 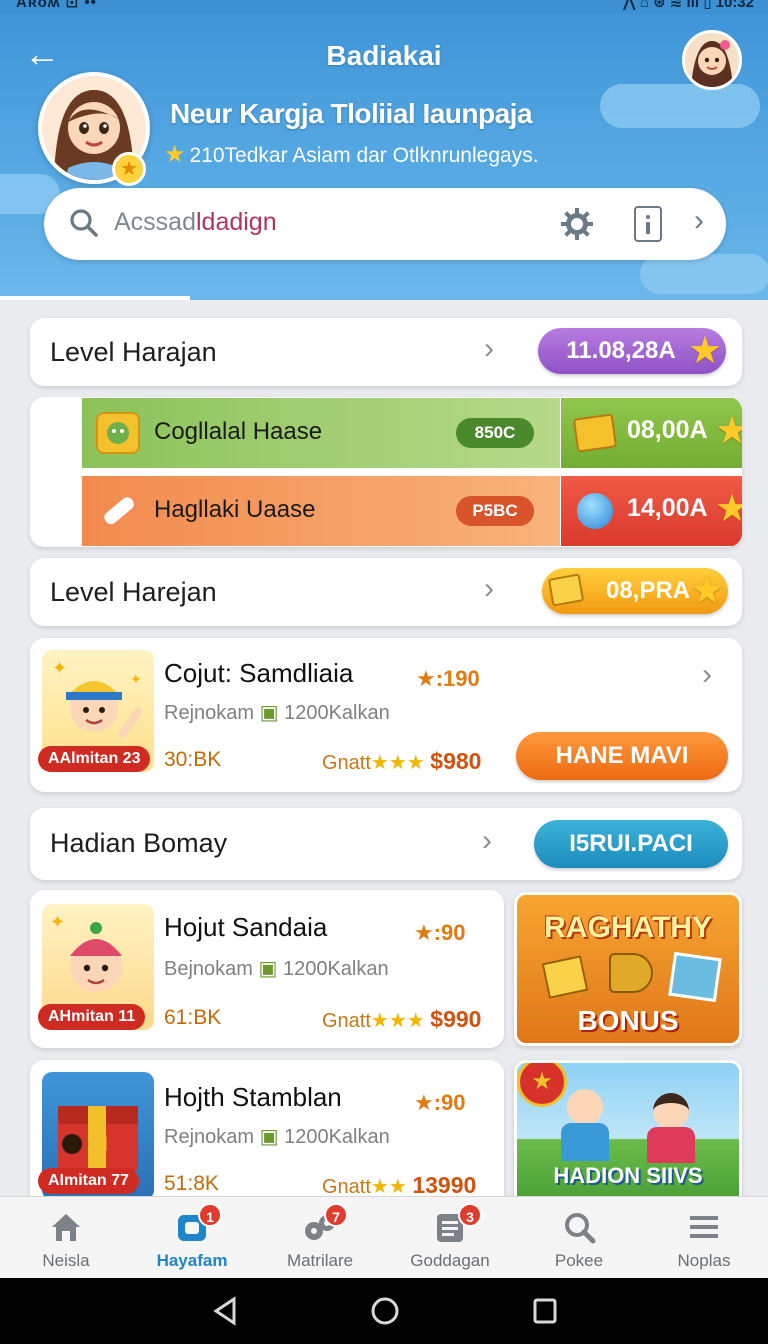 I want to click on search-bar: Acssadldadign ›, so click(x=385, y=224).